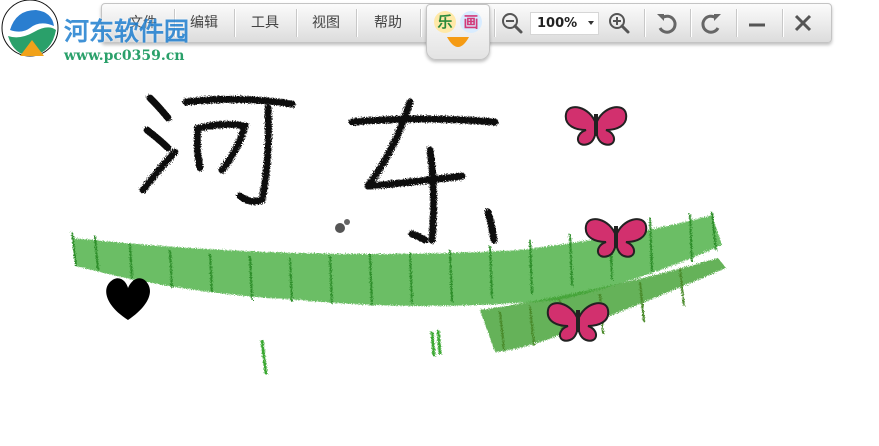  I want to click on close-button, so click(803, 23).